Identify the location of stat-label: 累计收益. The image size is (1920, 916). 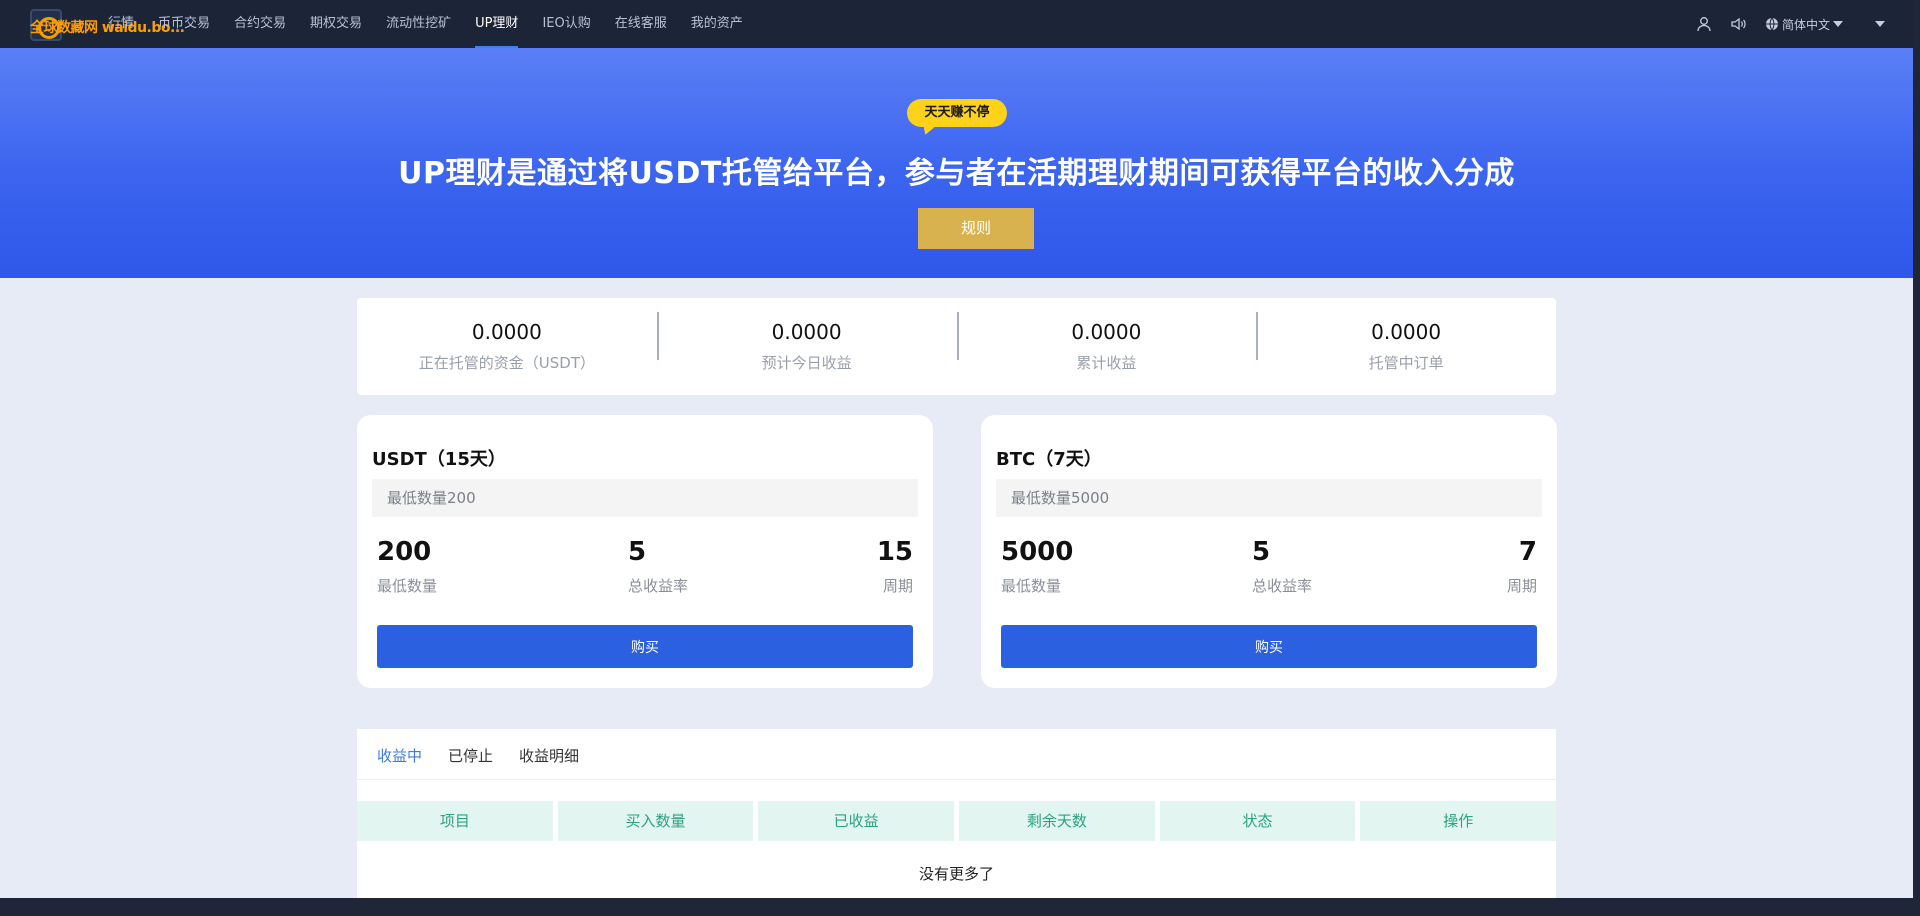
(1106, 363).